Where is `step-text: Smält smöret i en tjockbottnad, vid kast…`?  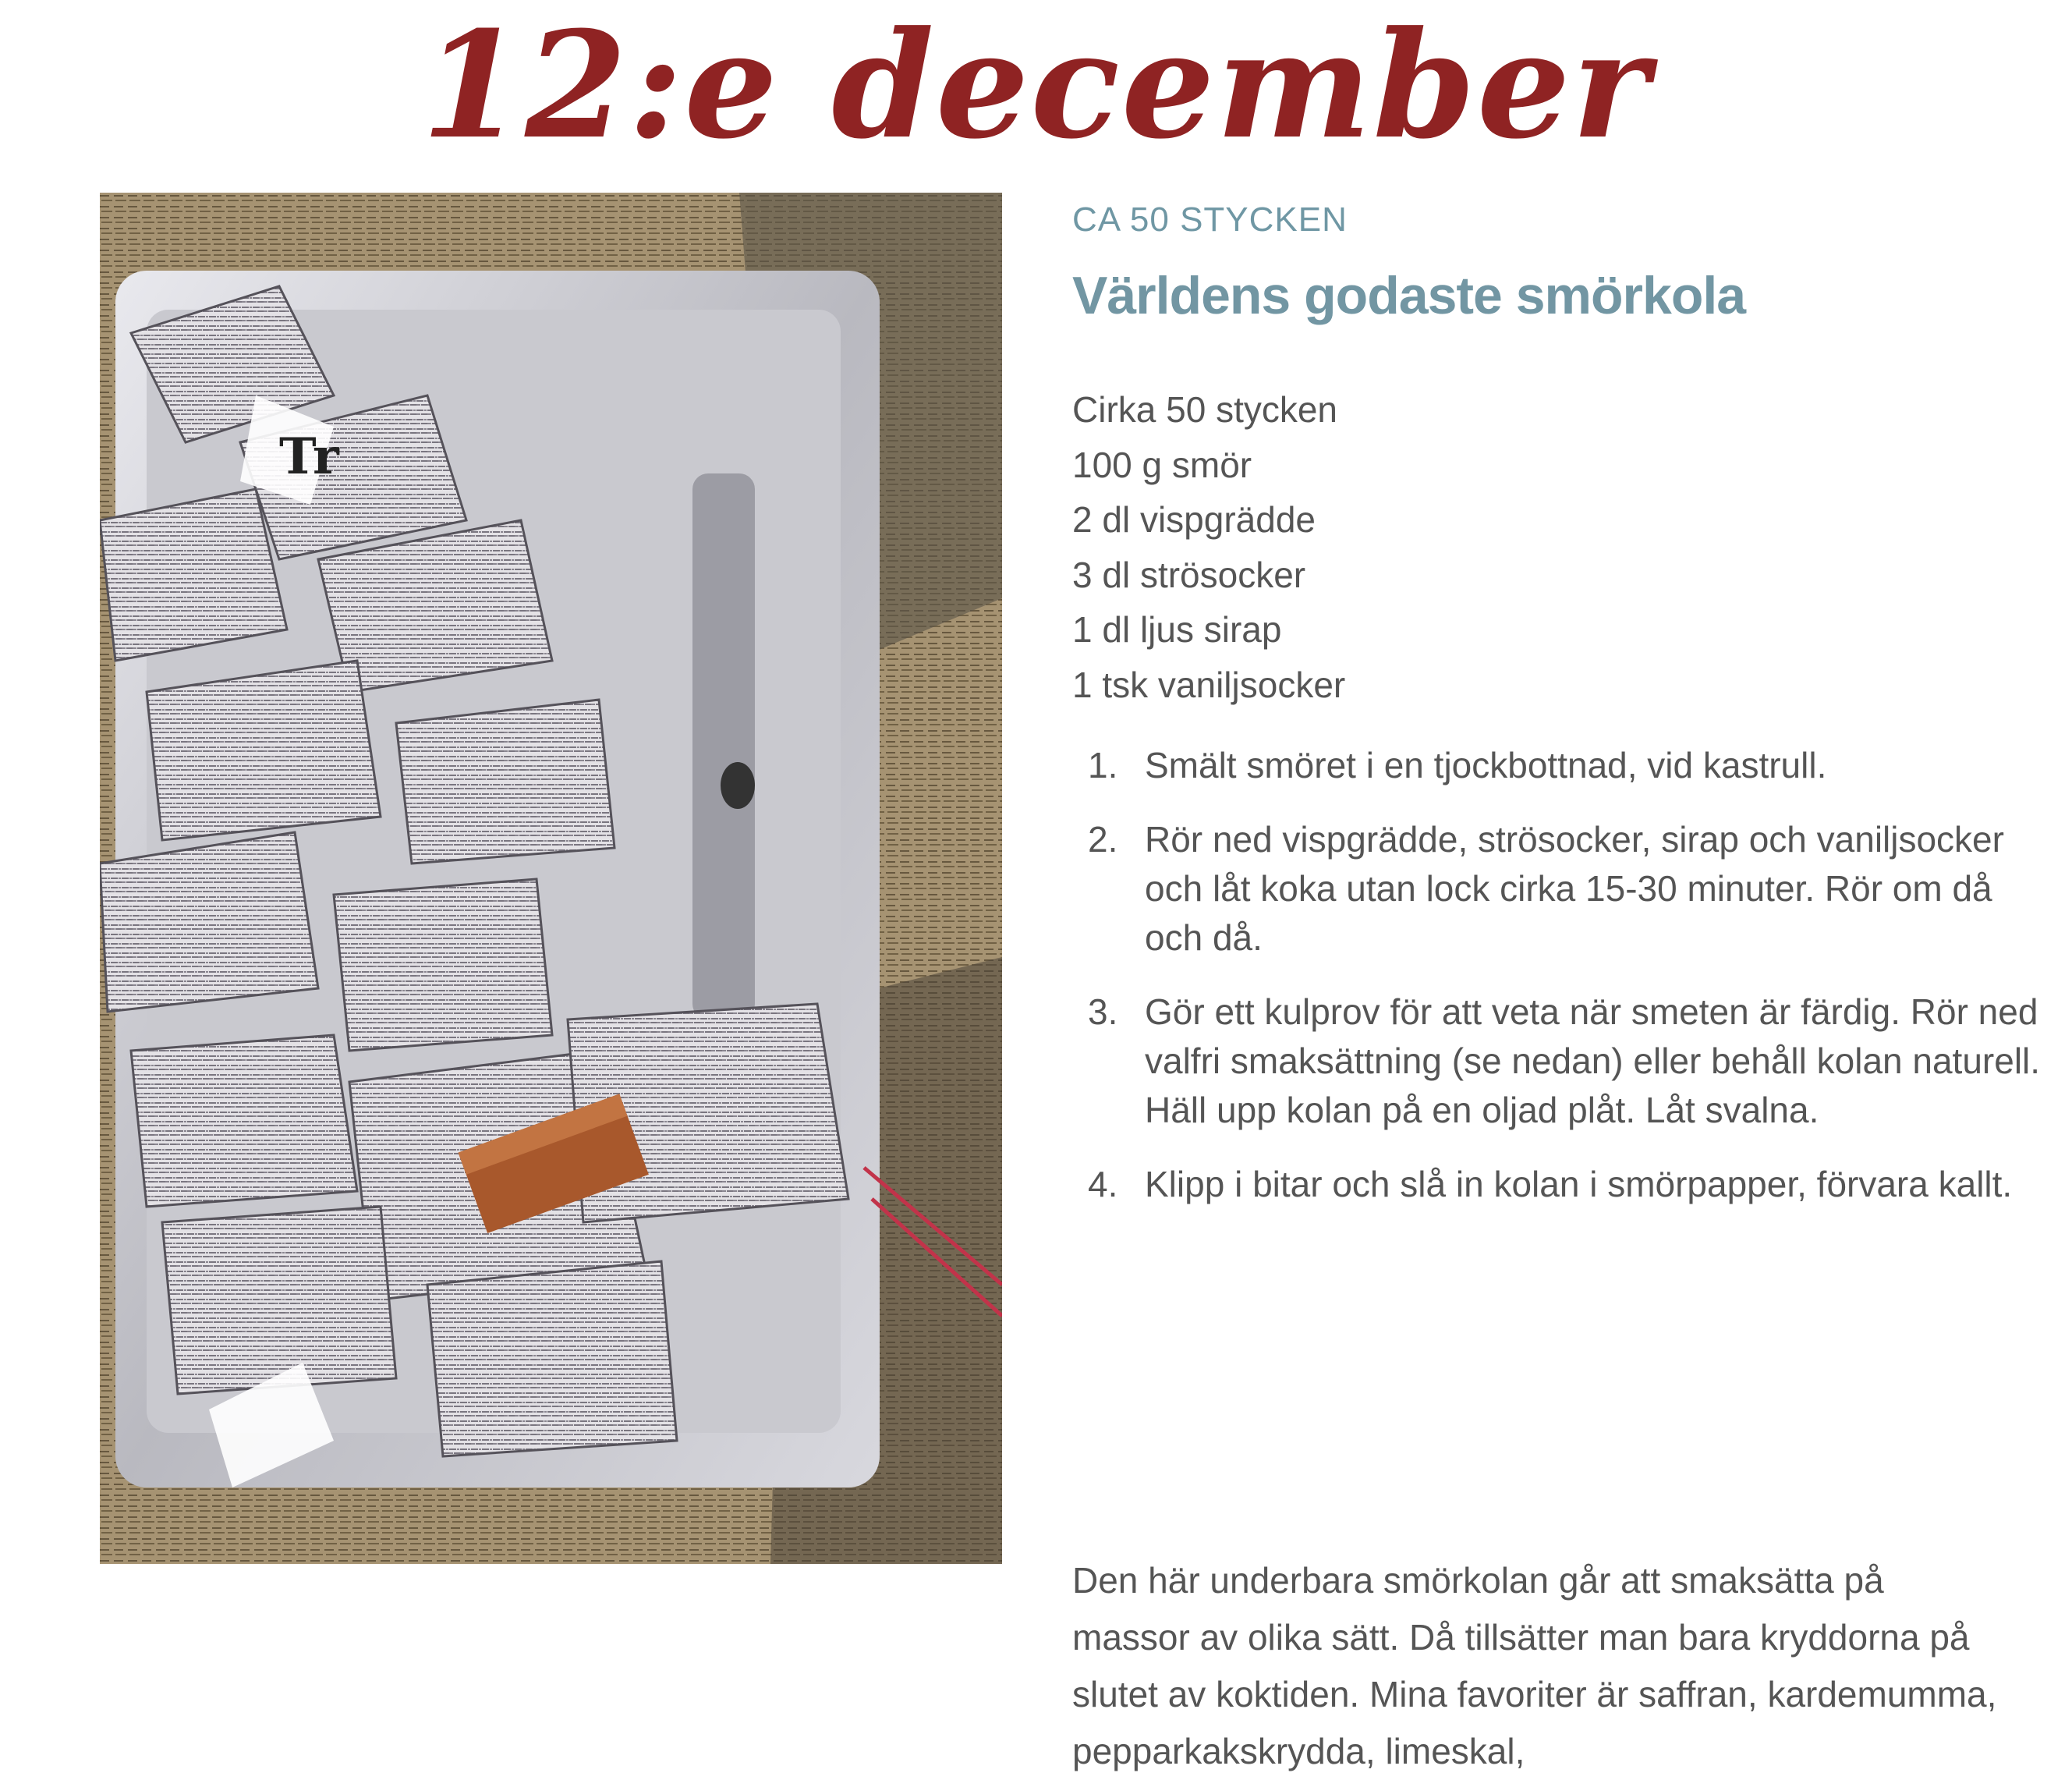
step-text: Smält smöret i en tjockbottnad, vid kast… is located at coordinates (1486, 765).